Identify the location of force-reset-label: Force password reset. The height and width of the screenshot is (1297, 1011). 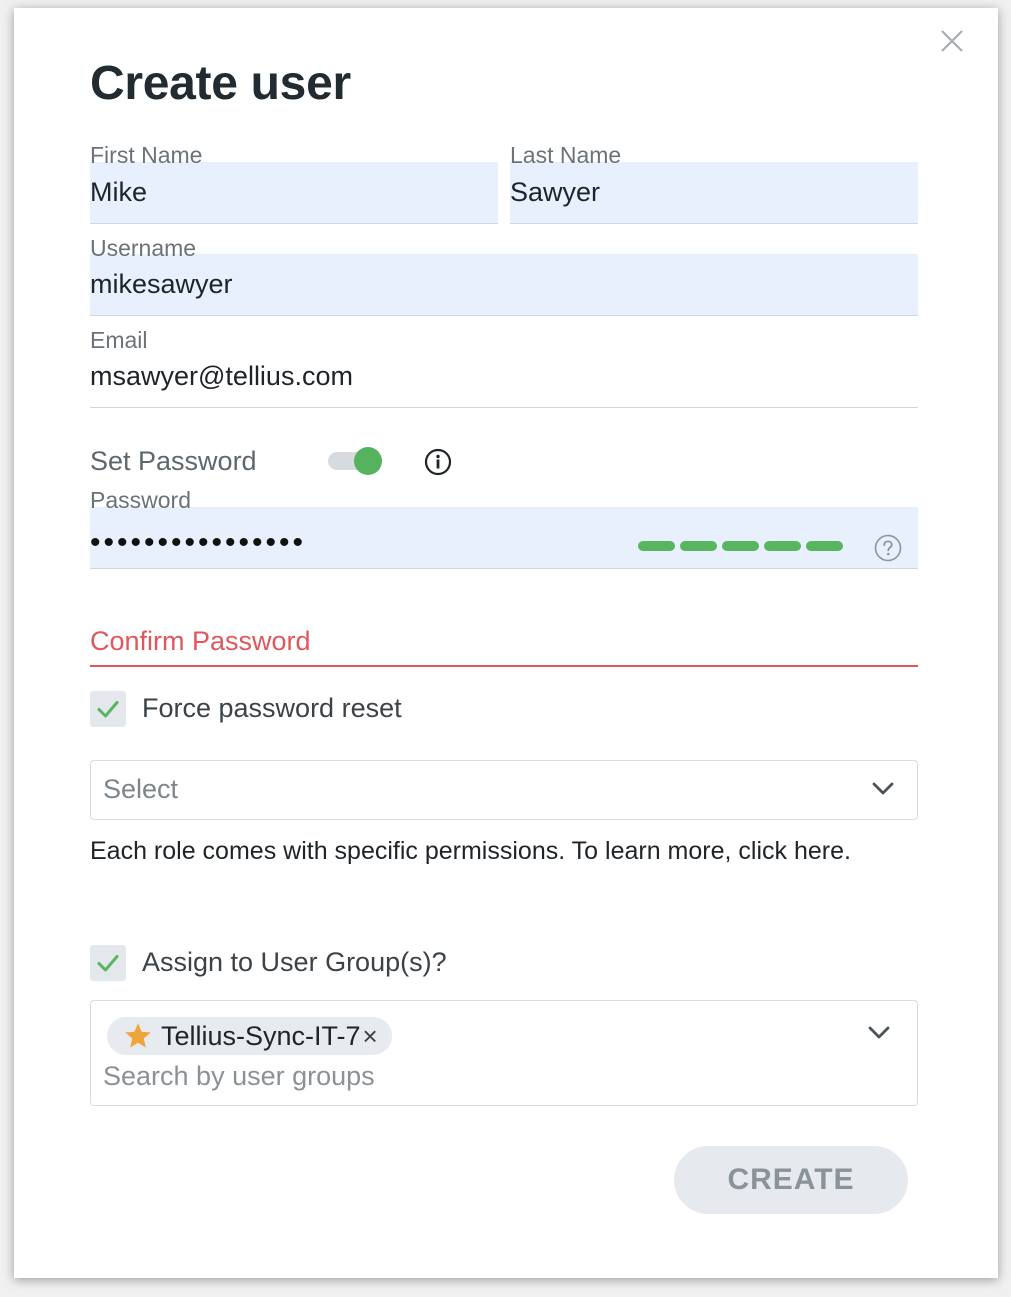
(272, 708).